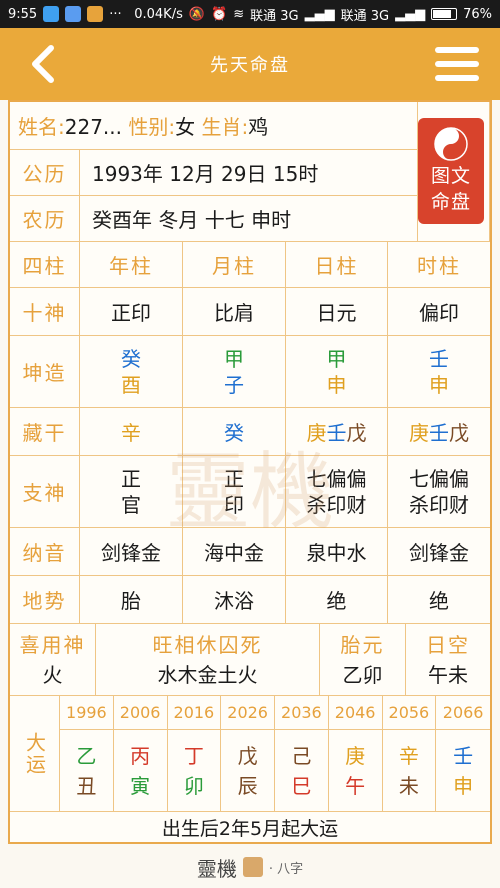  Describe the element at coordinates (45, 552) in the screenshot. I see `row-label-nayin: 纳音` at that location.